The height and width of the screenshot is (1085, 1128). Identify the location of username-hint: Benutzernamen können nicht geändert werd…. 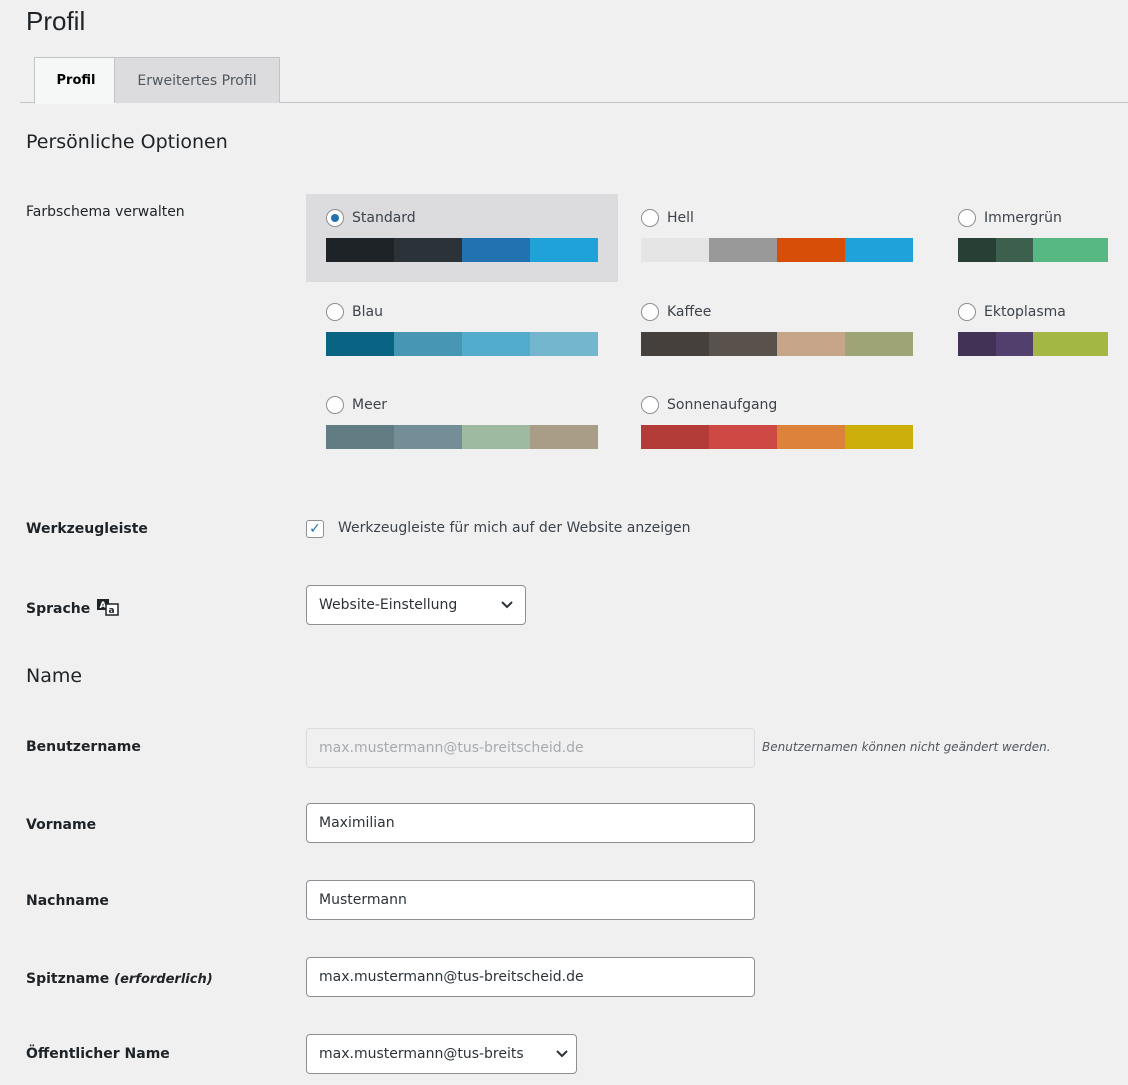
(906, 747).